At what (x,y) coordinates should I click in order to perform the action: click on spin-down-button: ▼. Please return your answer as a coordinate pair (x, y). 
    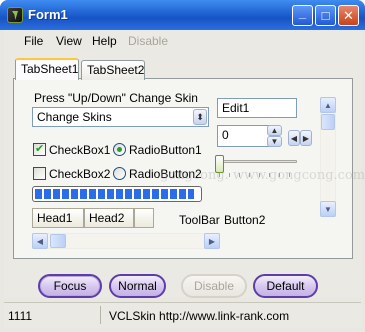
    Looking at the image, I should click on (274, 141).